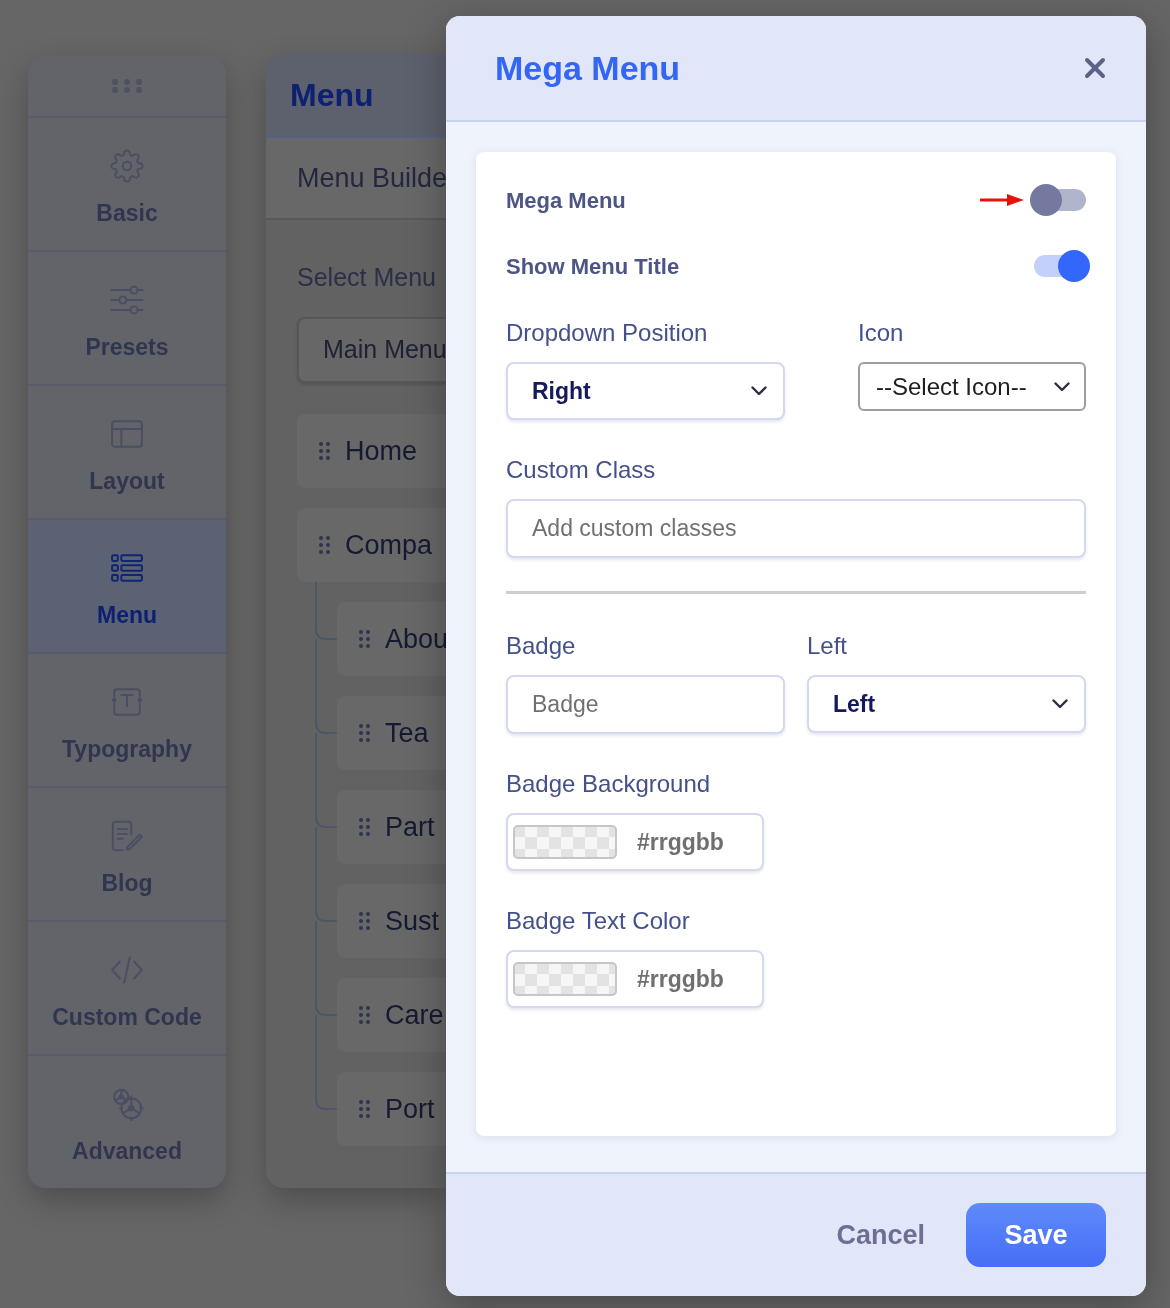  I want to click on close-button, so click(1095, 68).